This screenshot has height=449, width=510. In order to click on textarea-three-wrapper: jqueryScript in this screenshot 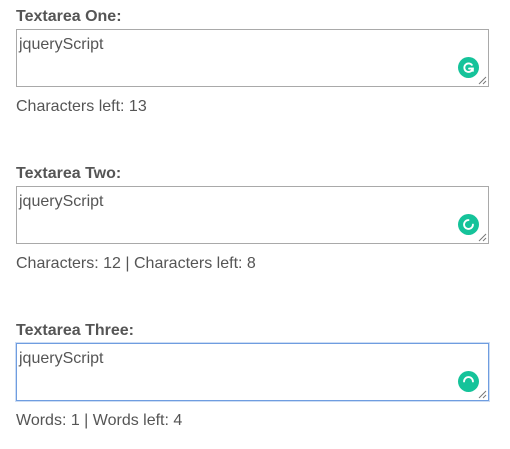, I will do `click(252, 372)`.